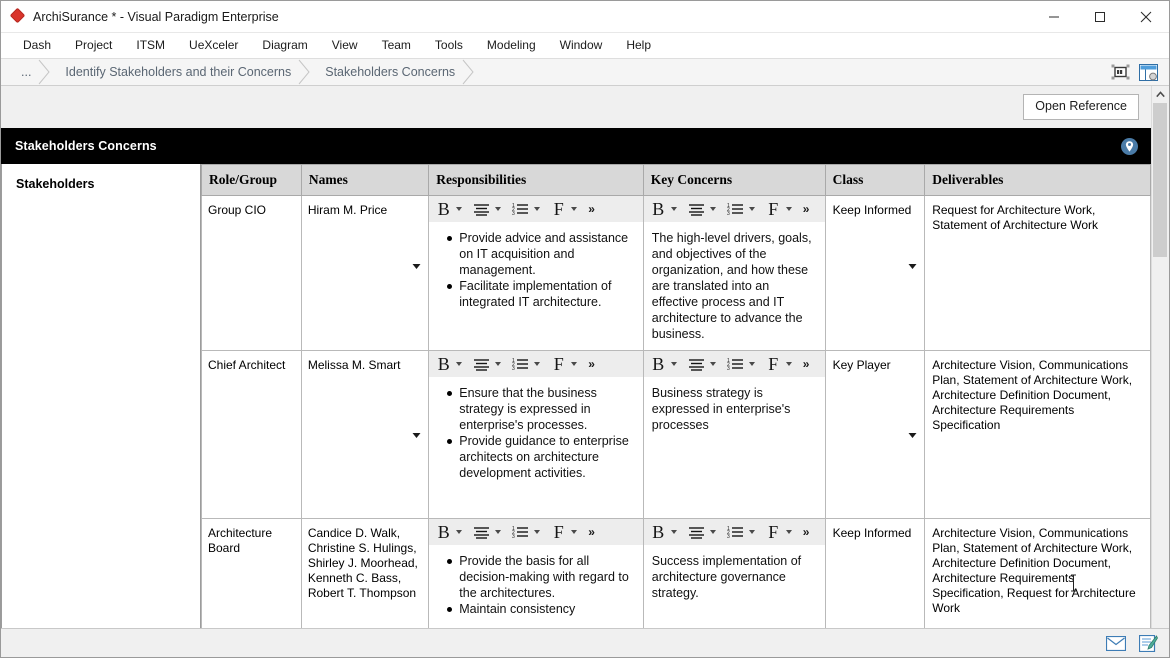 The height and width of the screenshot is (658, 1170). I want to click on menu-item-modeling: Modeling, so click(511, 45).